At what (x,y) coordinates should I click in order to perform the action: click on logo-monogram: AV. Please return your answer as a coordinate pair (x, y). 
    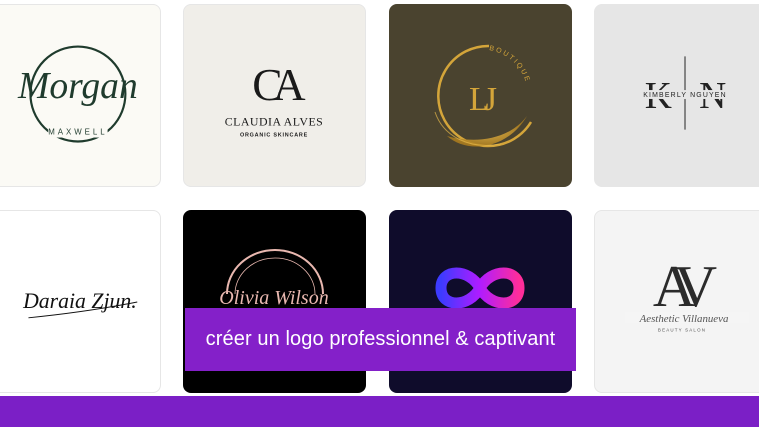
    Looking at the image, I should click on (685, 286).